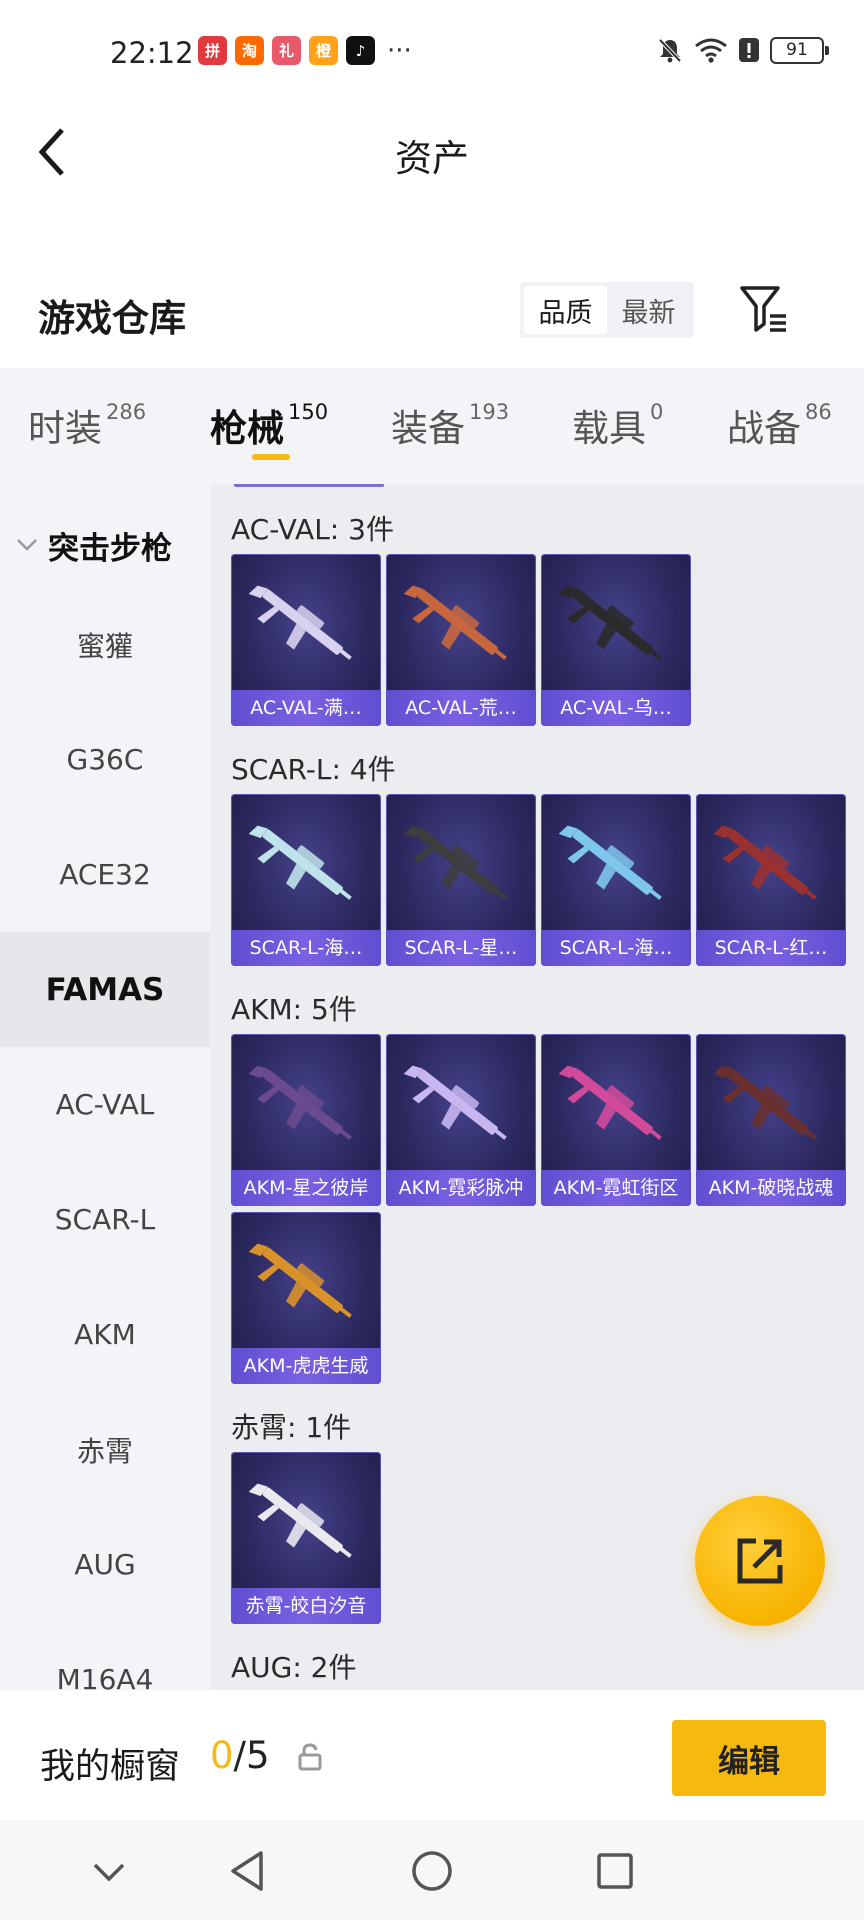  What do you see at coordinates (308, 412) in the screenshot?
I see `tab-count: 150` at bounding box center [308, 412].